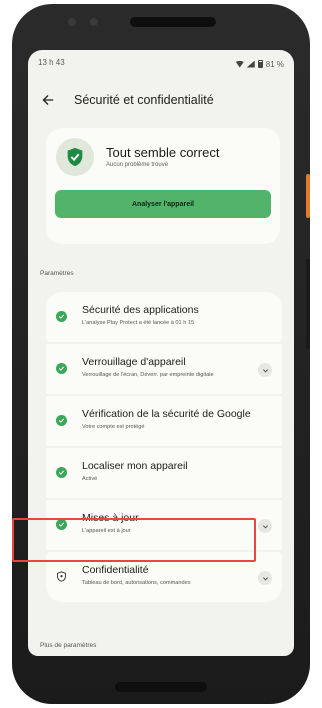  I want to click on signal-icon, so click(250, 64).